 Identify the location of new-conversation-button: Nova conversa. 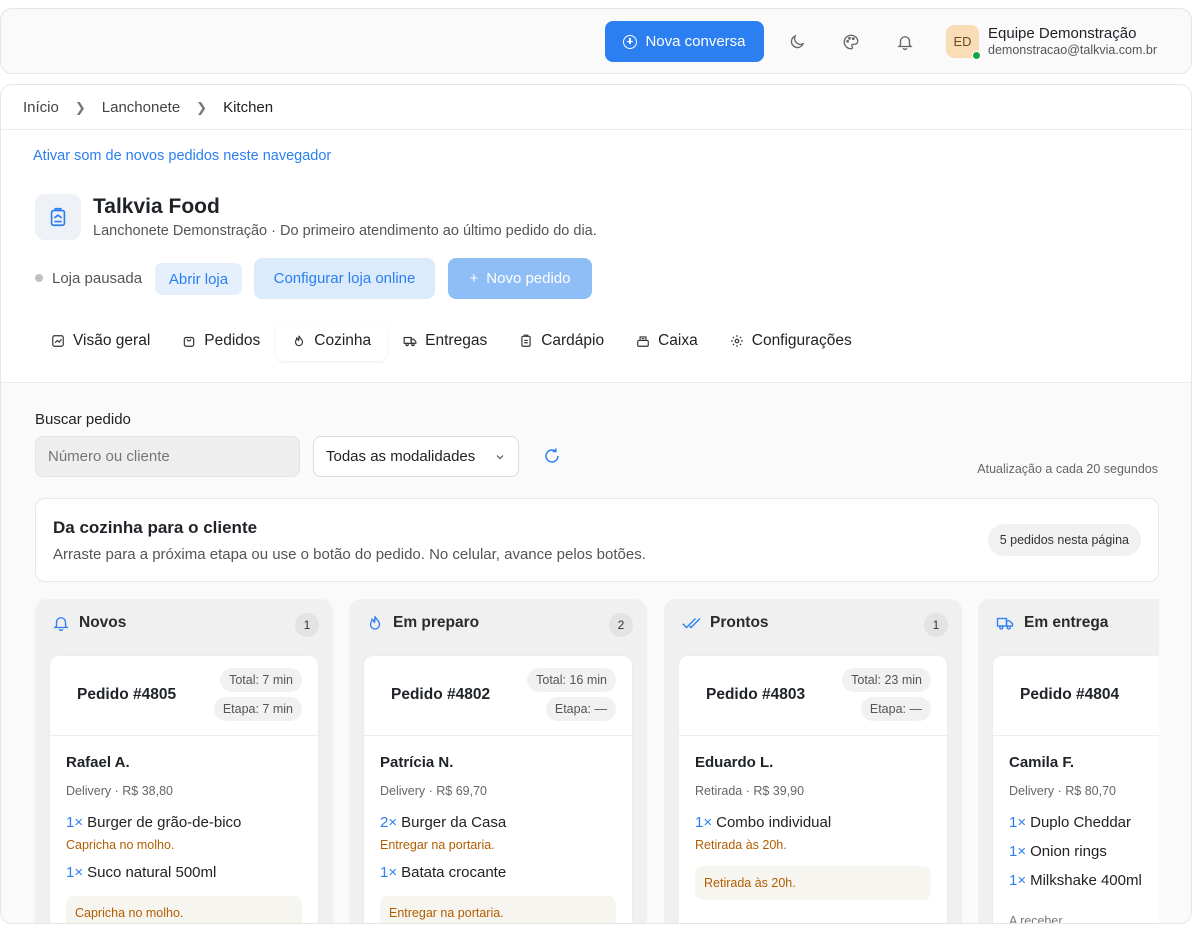
(684, 41).